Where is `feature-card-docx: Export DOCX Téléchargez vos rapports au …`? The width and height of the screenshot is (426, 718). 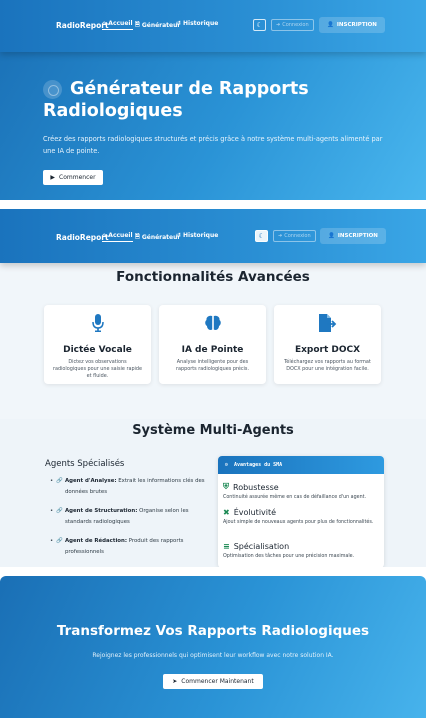 feature-card-docx: Export DOCX Téléchargez vos rapports au … is located at coordinates (327, 344).